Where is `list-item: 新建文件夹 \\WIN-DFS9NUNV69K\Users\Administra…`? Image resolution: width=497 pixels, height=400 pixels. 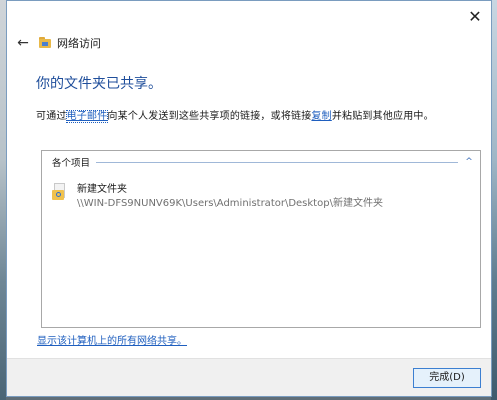 list-item: 新建文件夹 \\WIN-DFS9NUNV69K\Users\Administra… is located at coordinates (252, 195).